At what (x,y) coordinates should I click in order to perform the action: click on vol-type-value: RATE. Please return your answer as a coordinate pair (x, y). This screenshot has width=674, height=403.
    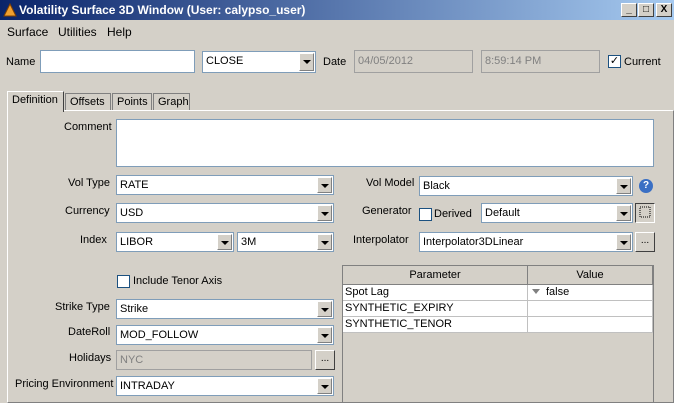
    Looking at the image, I should click on (134, 185).